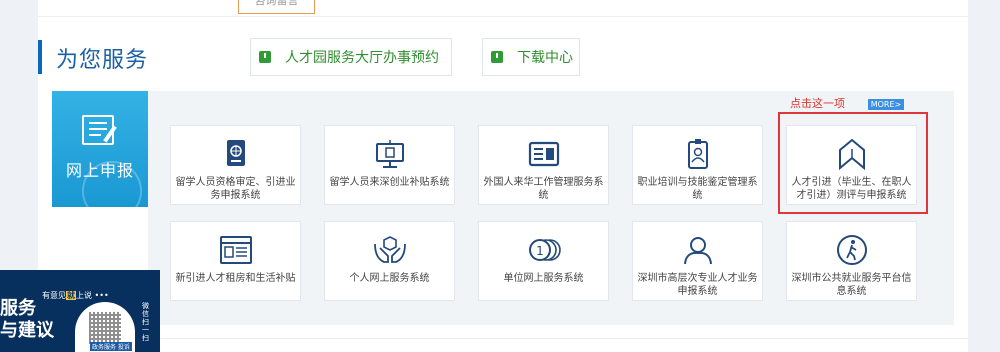 Image resolution: width=1000 pixels, height=352 pixels. I want to click on tile-label: 个人网上服务系统, so click(389, 278).